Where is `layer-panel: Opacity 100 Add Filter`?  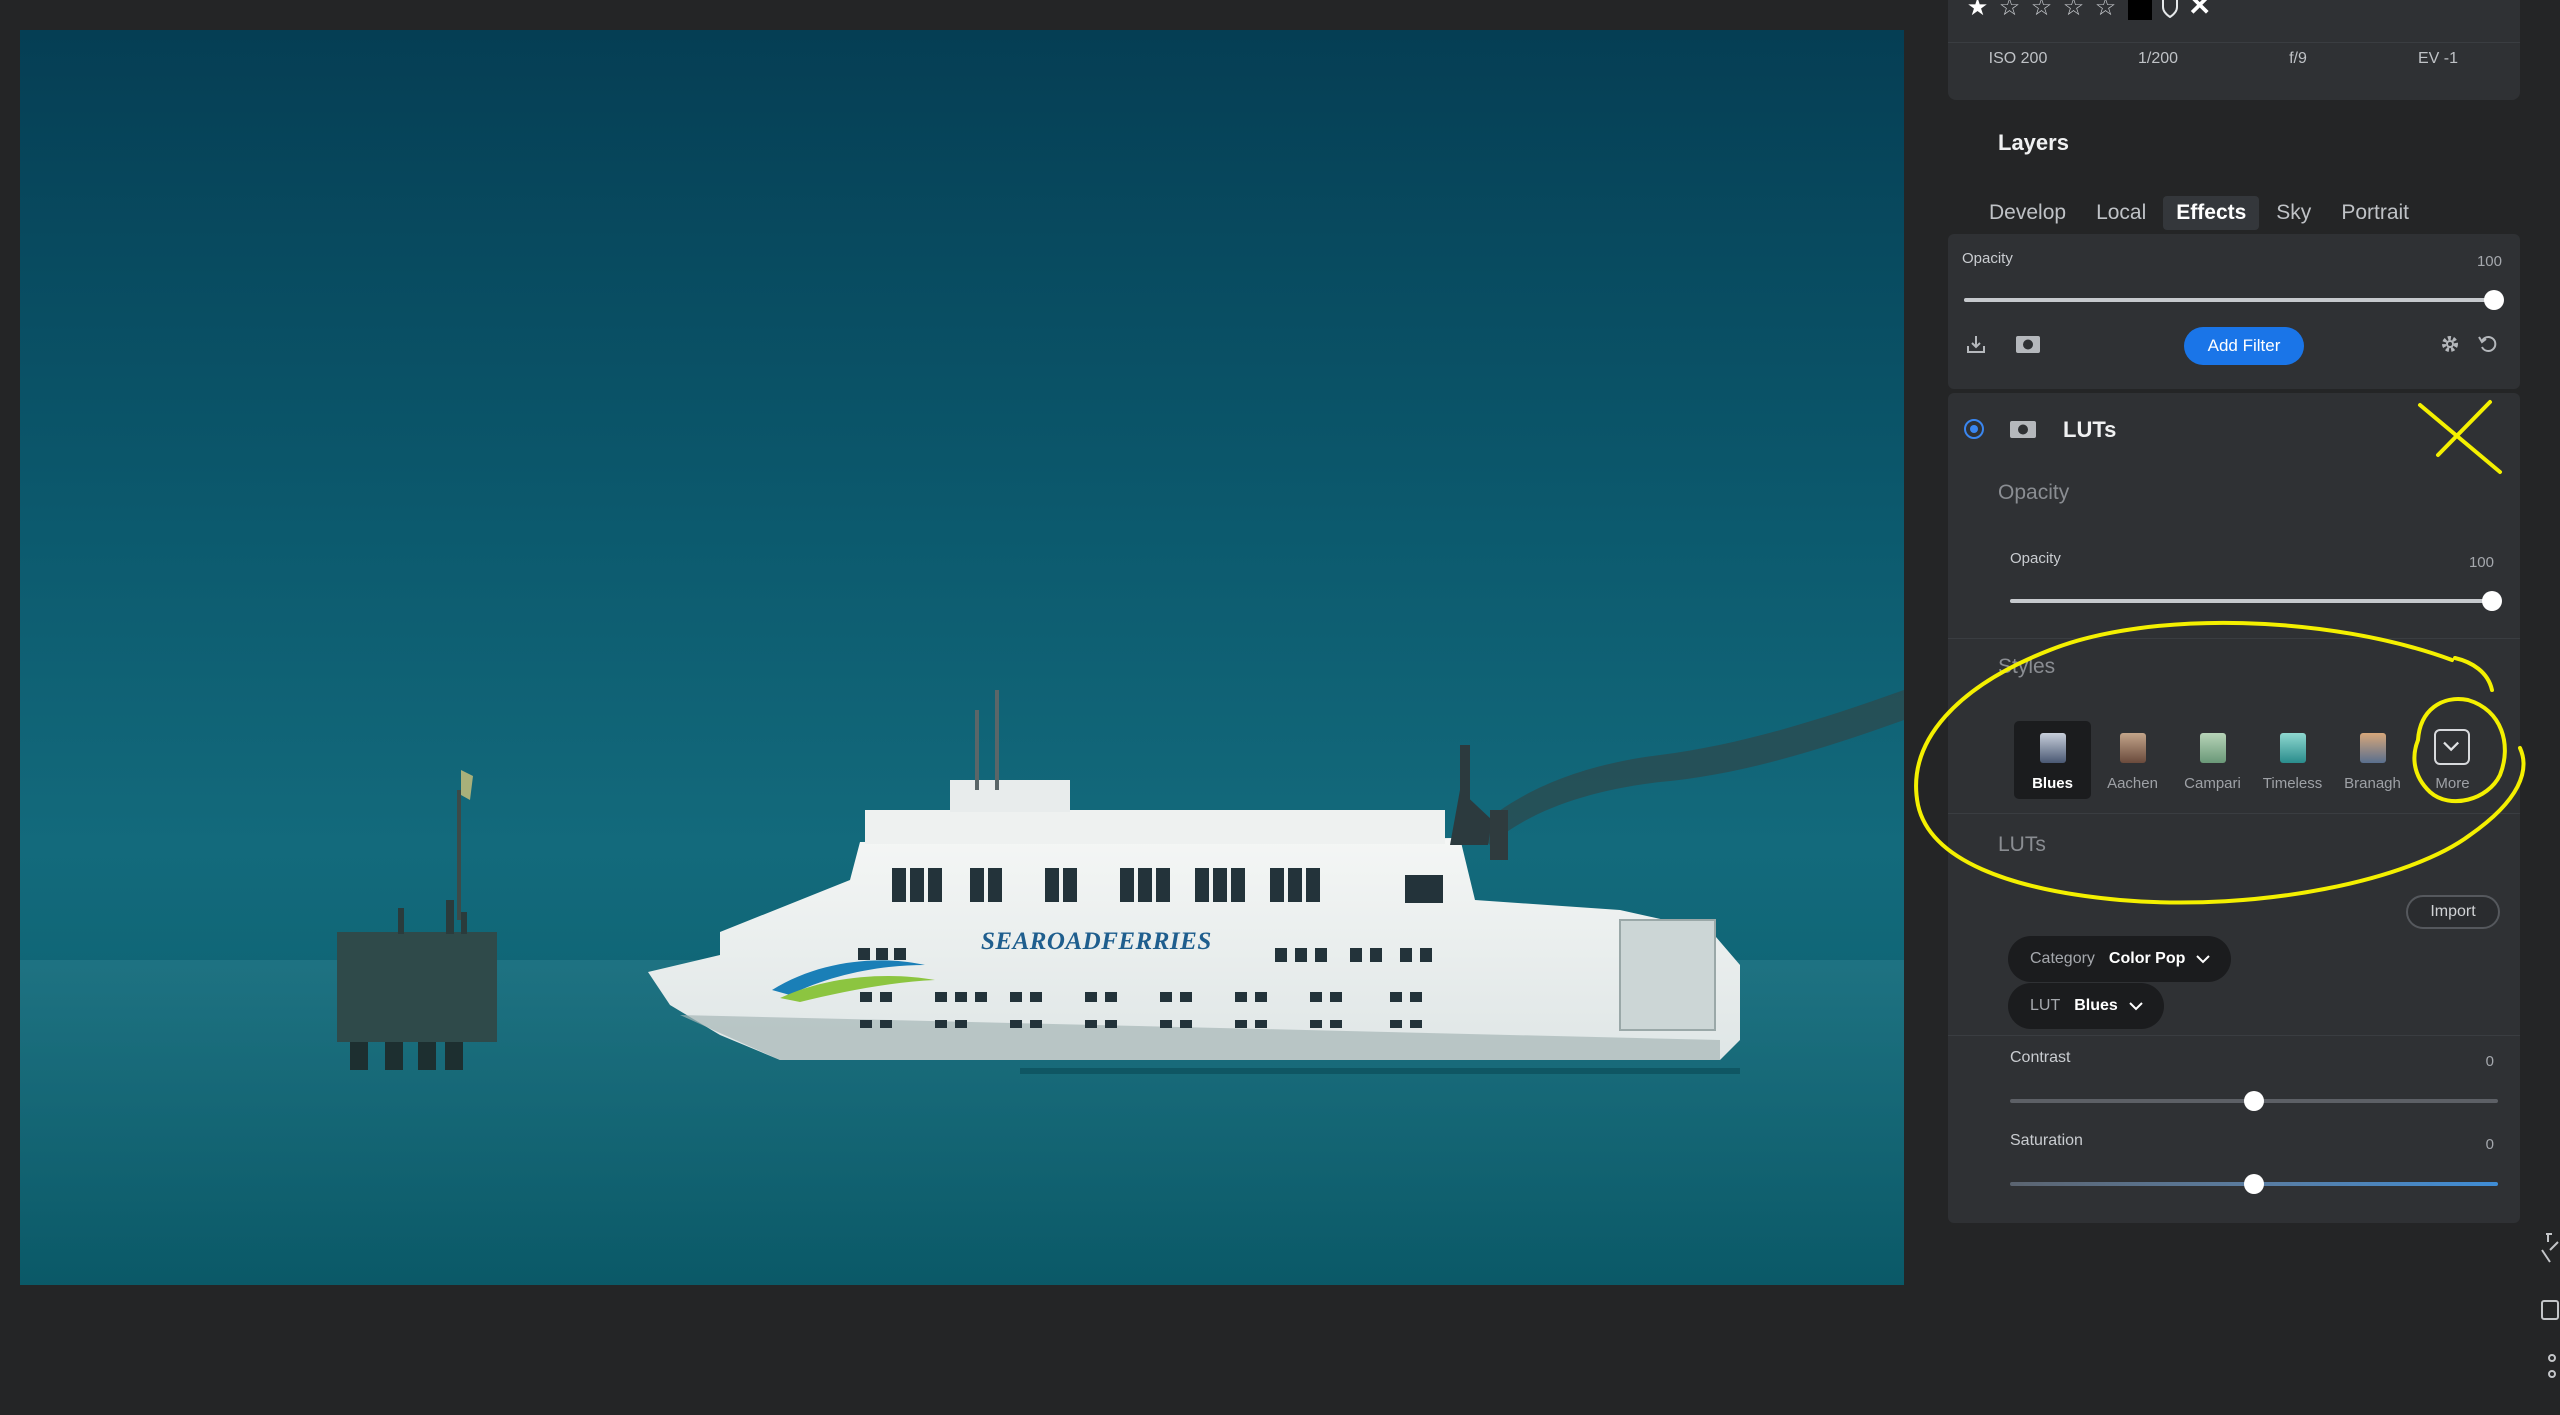
layer-panel: Opacity 100 Add Filter is located at coordinates (2234, 311).